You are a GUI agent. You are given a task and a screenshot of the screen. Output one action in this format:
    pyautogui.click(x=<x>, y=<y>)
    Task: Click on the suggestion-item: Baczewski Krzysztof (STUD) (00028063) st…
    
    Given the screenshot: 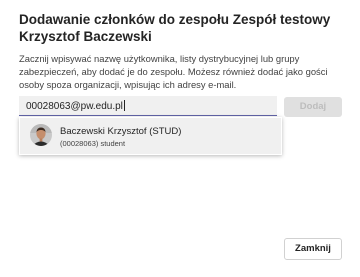 What is the action you would take?
    pyautogui.click(x=150, y=136)
    